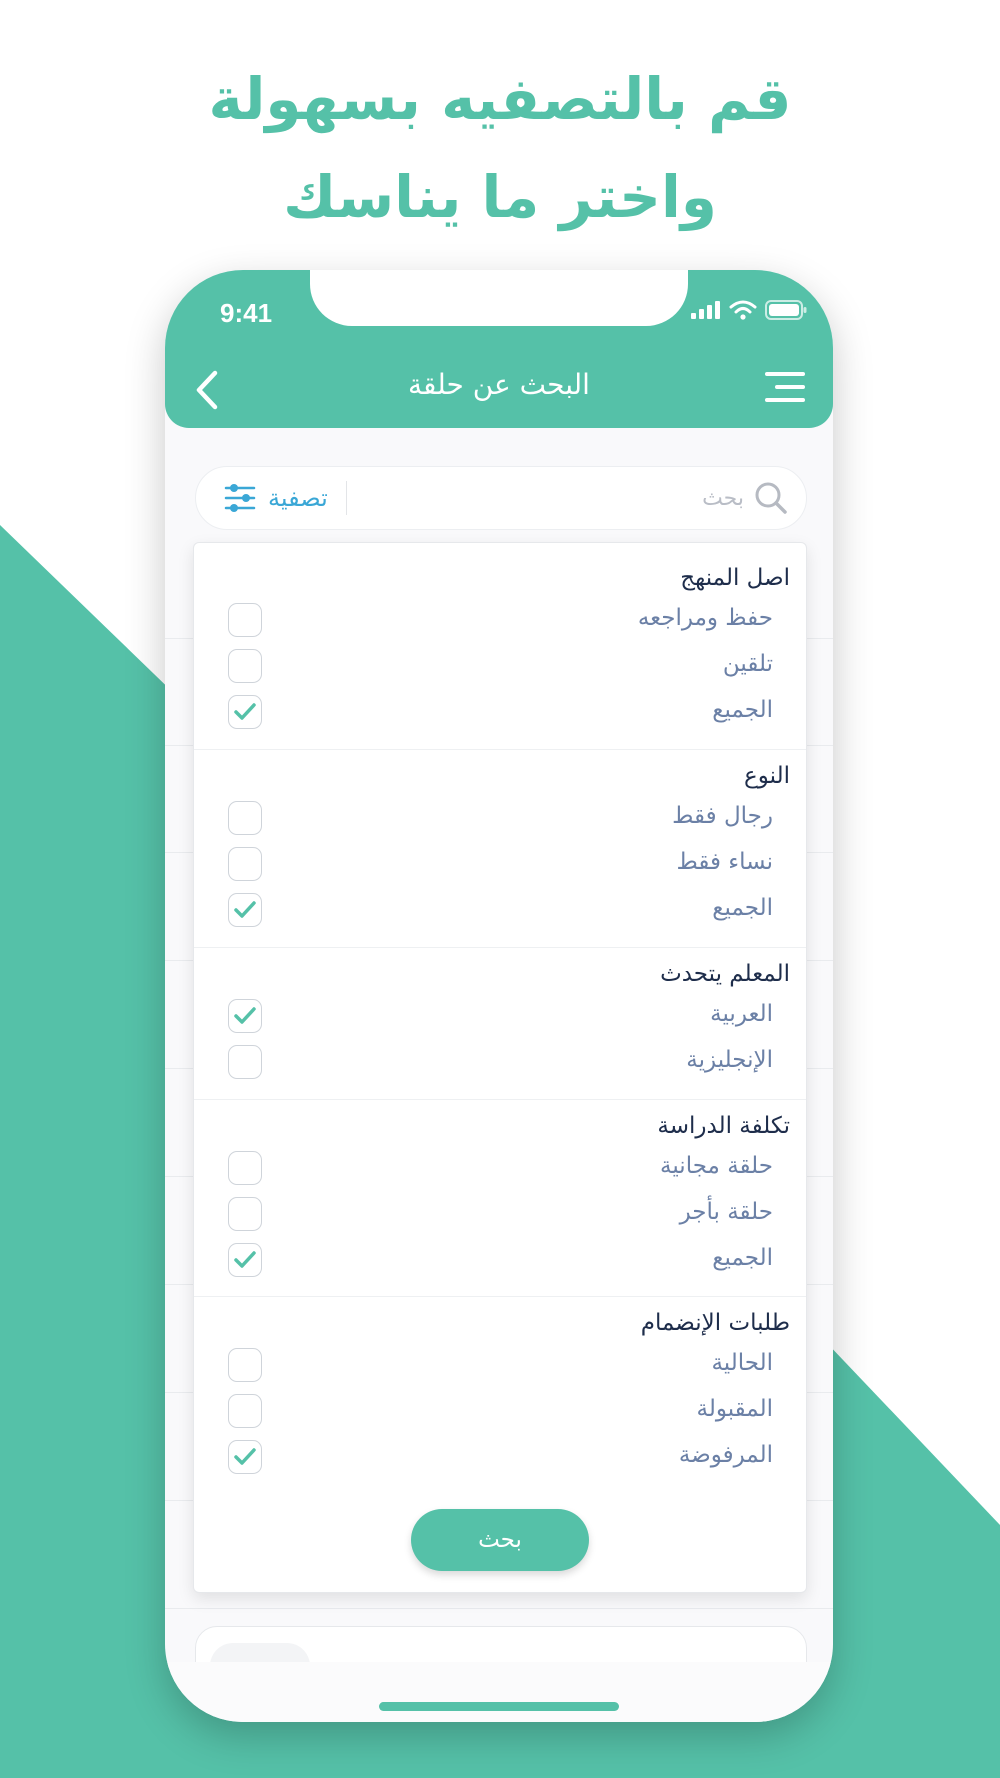 This screenshot has height=1778, width=1000. What do you see at coordinates (500, 1017) in the screenshot?
I see `filter-option: العربية` at bounding box center [500, 1017].